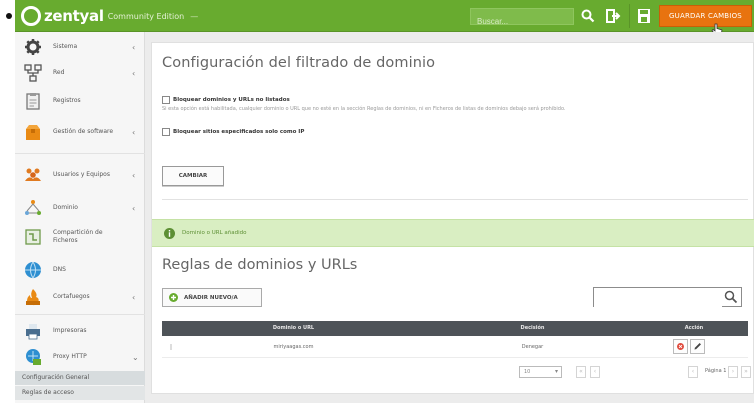  Describe the element at coordinates (80, 47) in the screenshot. I see `sidebar-item-sistema: Sistema ‹` at that location.